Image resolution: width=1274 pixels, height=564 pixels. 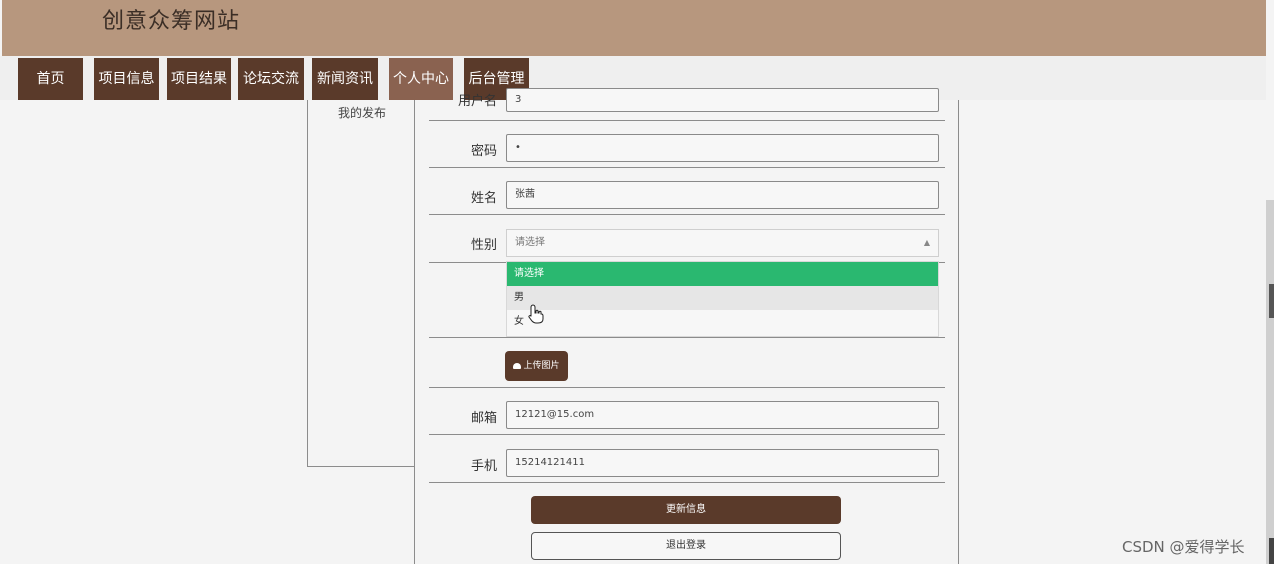 I want to click on gender-dropdown: 请选择 男 女, so click(x=722, y=299).